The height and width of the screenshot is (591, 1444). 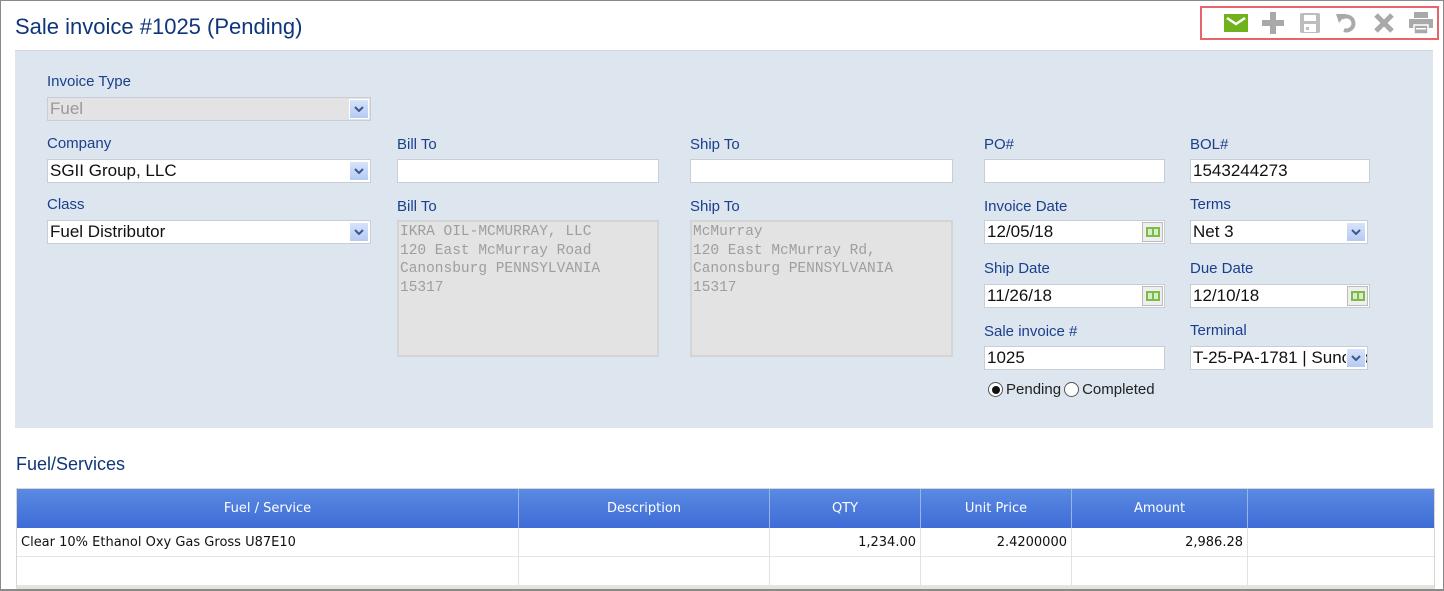 I want to click on print-button, so click(x=1420, y=23).